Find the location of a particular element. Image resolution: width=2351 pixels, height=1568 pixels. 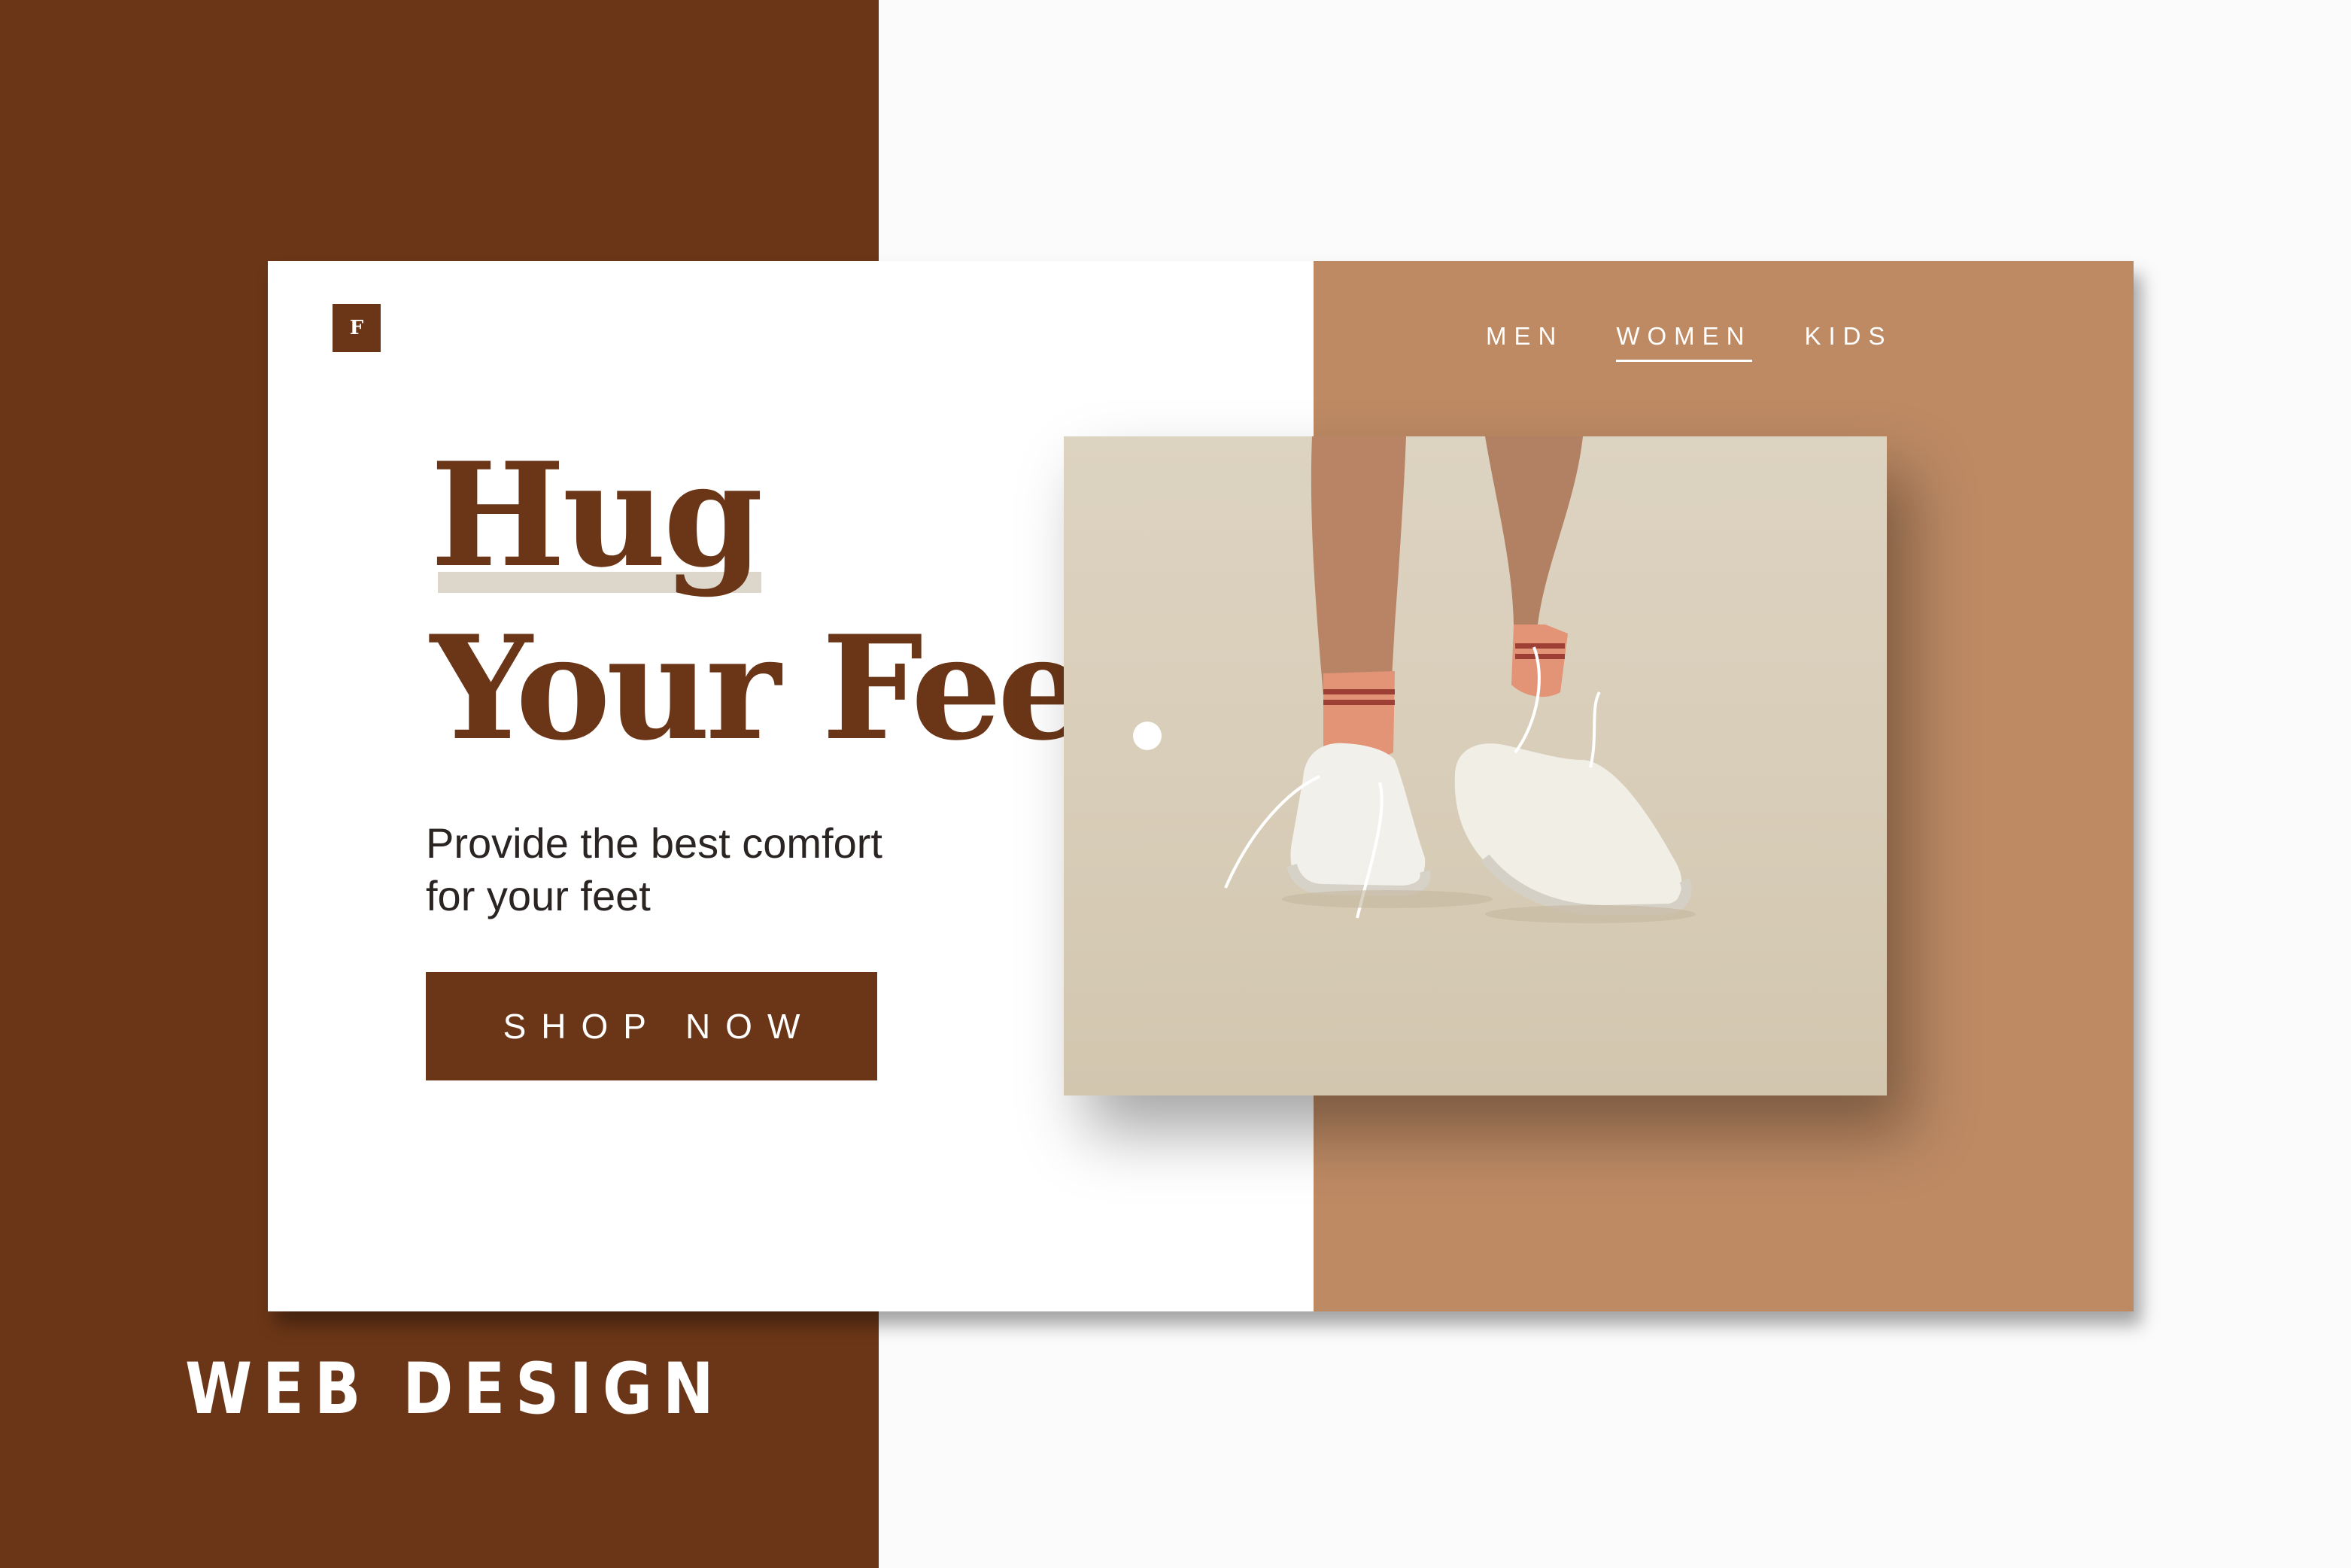

nav-item-kids: KIDS is located at coordinates (1849, 342).